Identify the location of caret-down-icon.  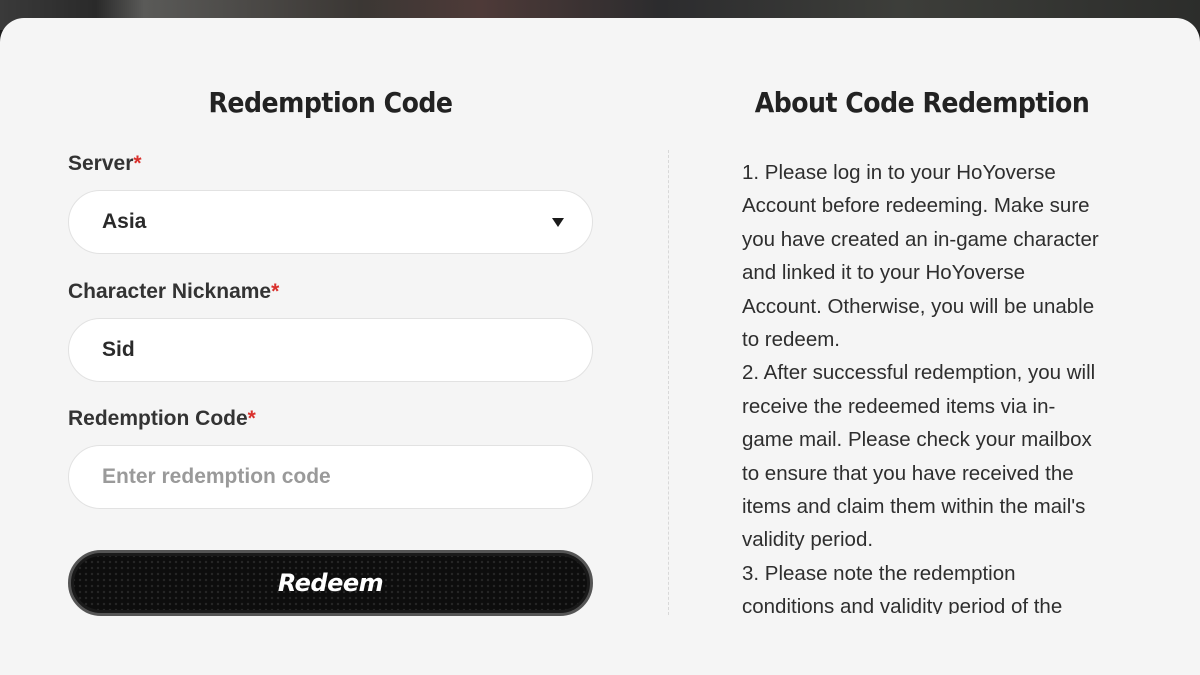
(558, 222).